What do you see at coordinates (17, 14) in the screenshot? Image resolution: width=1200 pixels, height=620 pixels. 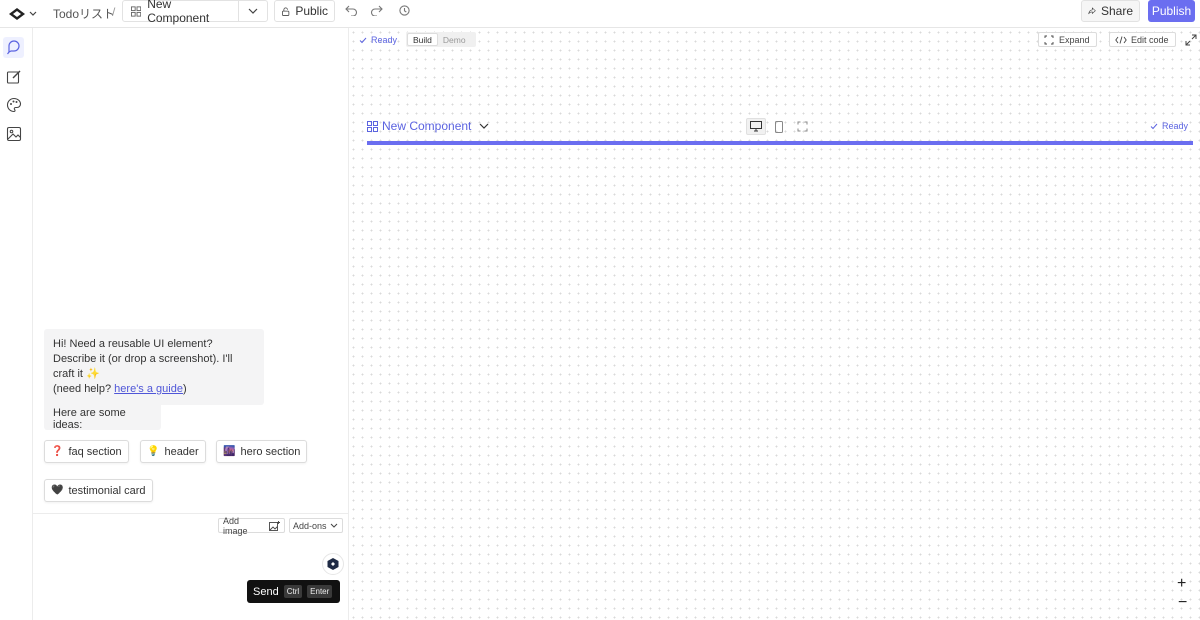 I see `app-logo-icon` at bounding box center [17, 14].